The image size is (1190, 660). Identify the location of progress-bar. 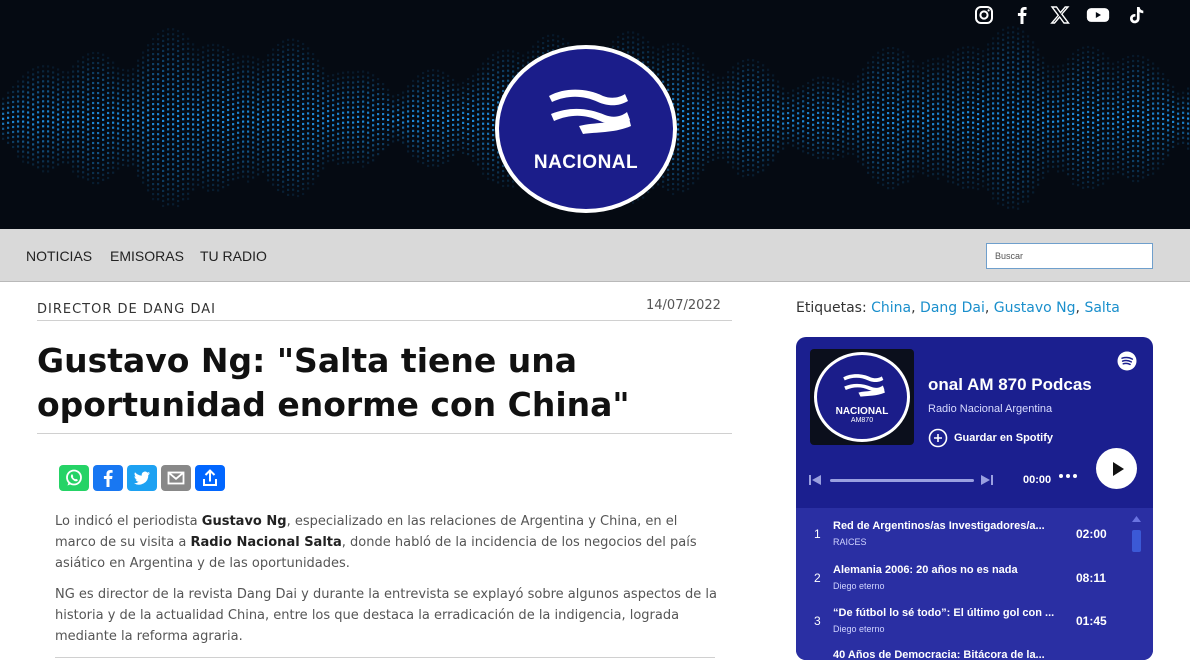
(902, 480).